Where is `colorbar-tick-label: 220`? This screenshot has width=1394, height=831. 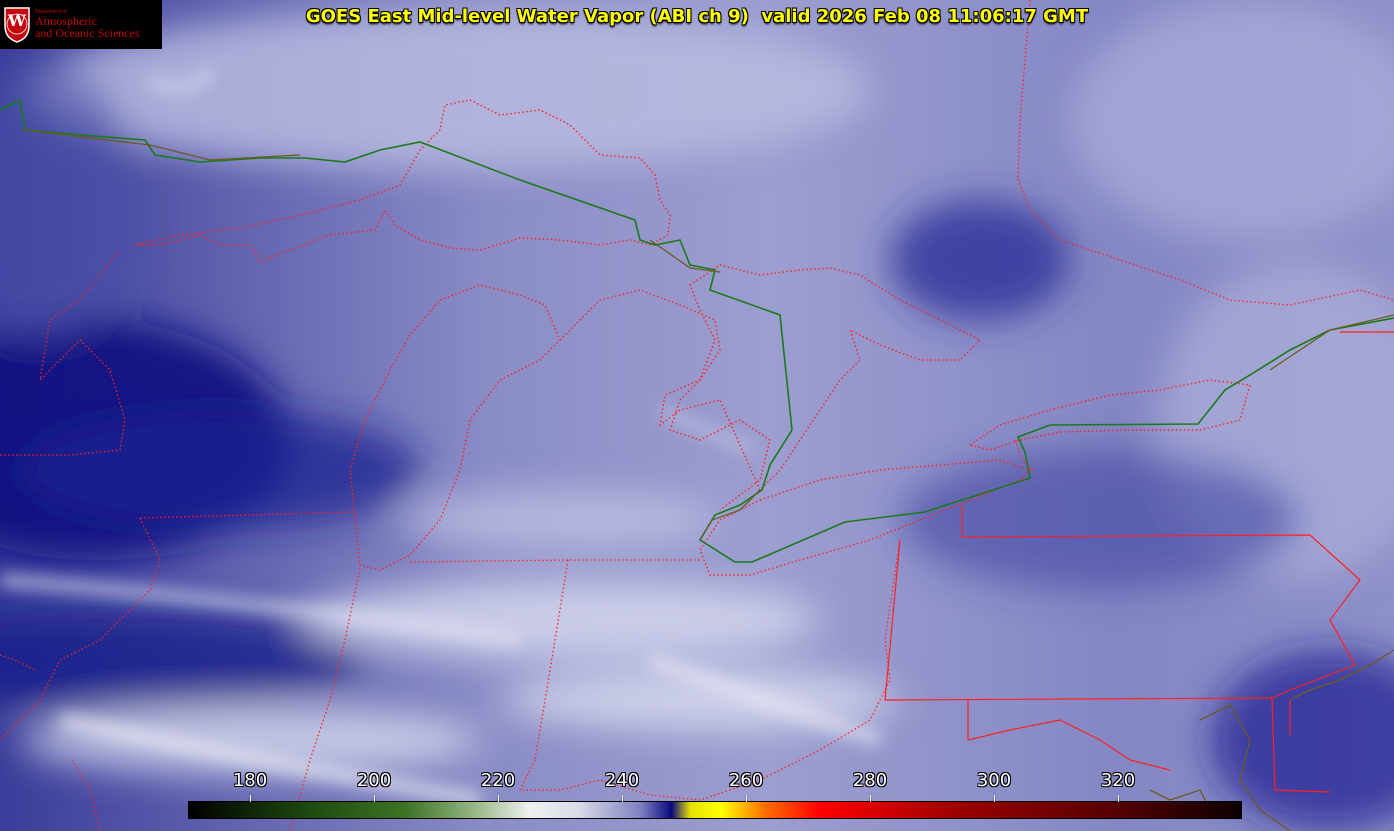 colorbar-tick-label: 220 is located at coordinates (498, 780).